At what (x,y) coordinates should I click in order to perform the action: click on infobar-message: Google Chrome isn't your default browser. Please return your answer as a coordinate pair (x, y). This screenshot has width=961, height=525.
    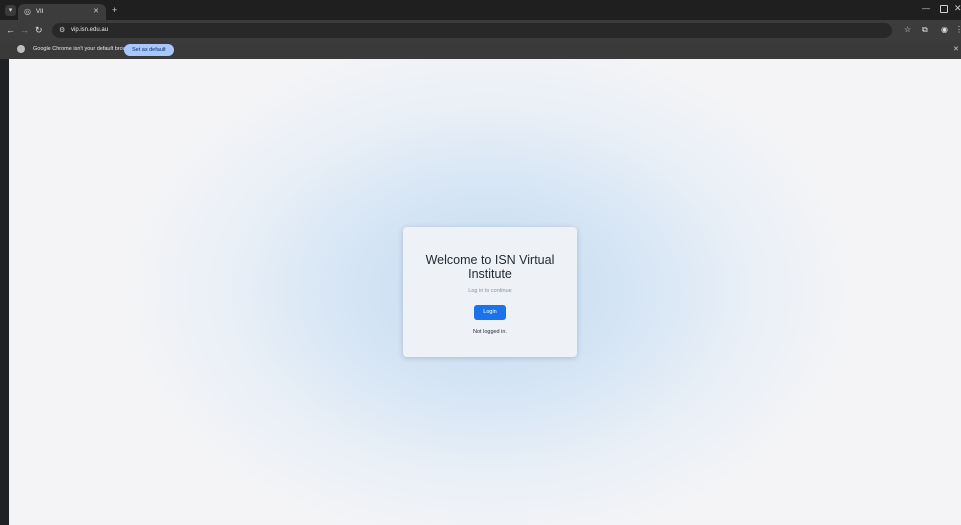
    Looking at the image, I should click on (84, 49).